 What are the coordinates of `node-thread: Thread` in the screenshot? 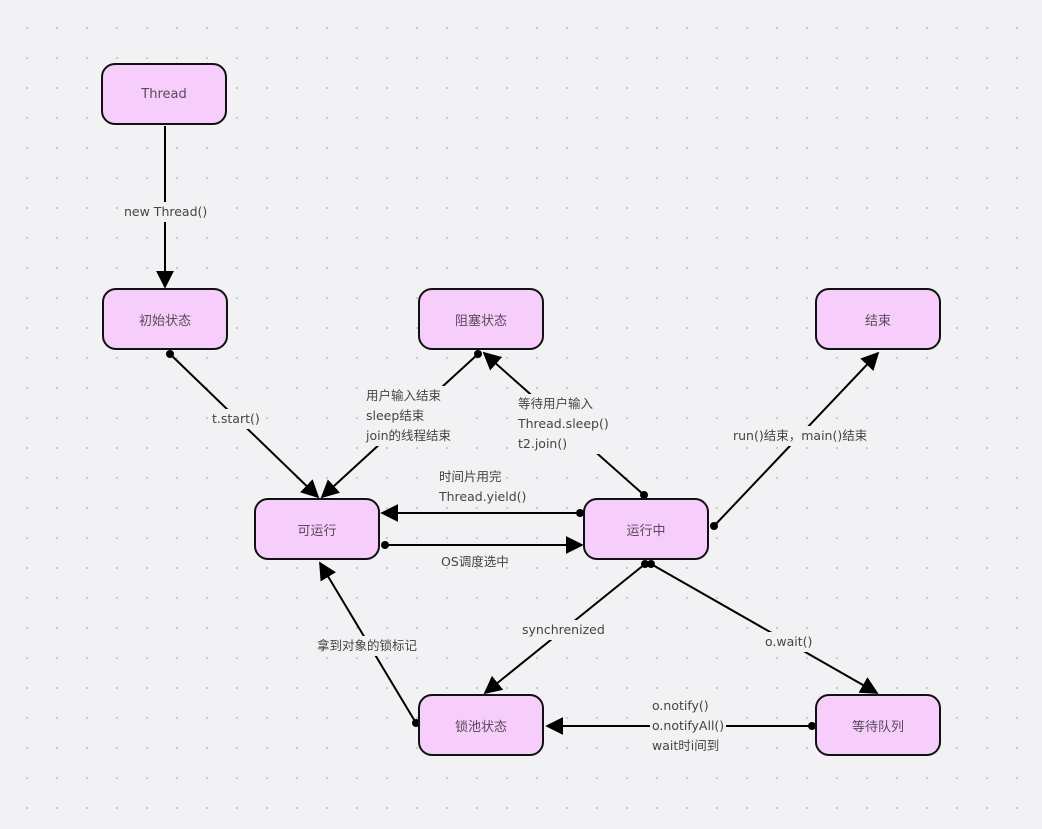 It's located at (164, 94).